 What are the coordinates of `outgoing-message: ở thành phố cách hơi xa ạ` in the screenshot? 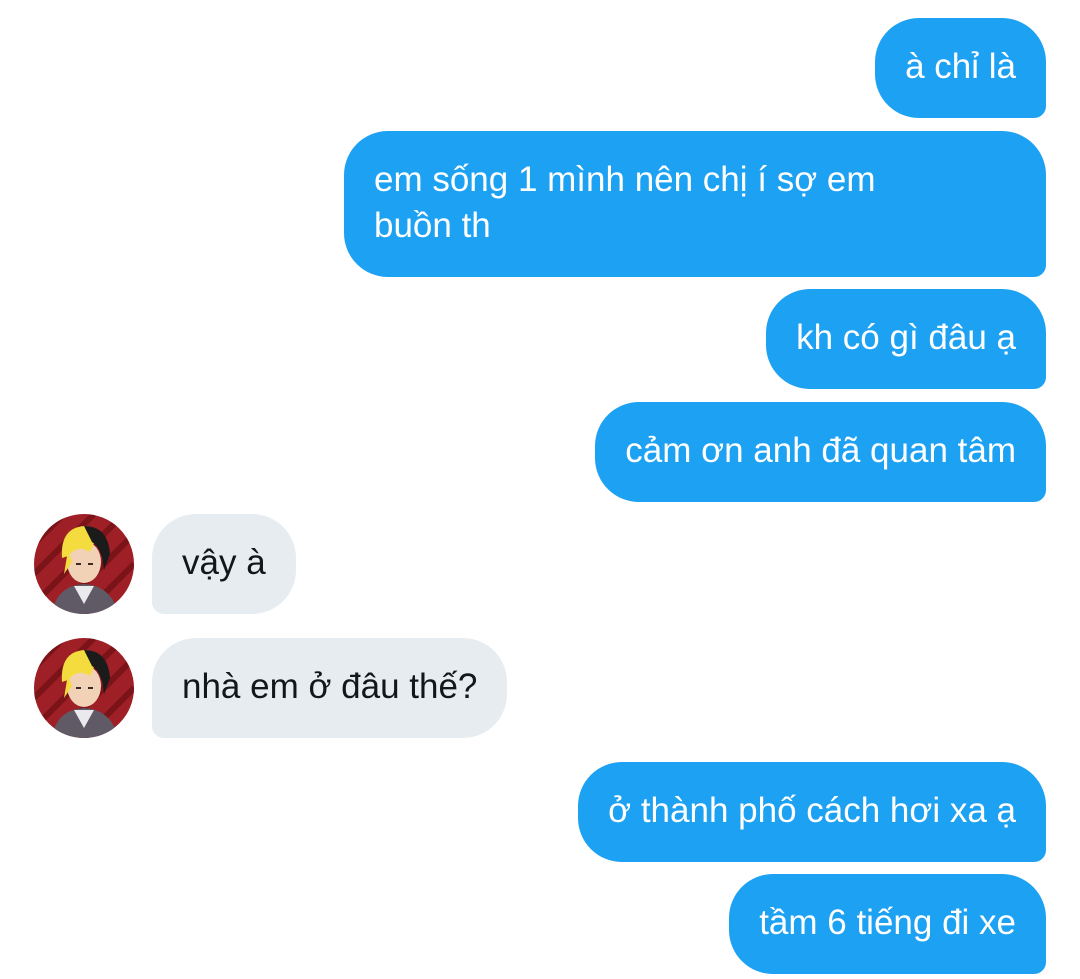 It's located at (812, 812).